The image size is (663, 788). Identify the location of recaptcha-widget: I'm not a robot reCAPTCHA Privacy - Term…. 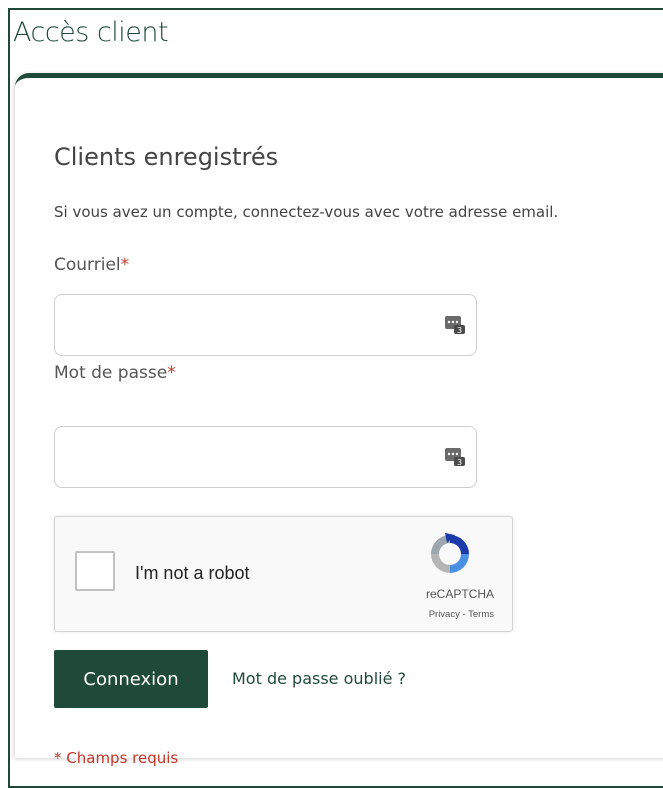
(283, 574).